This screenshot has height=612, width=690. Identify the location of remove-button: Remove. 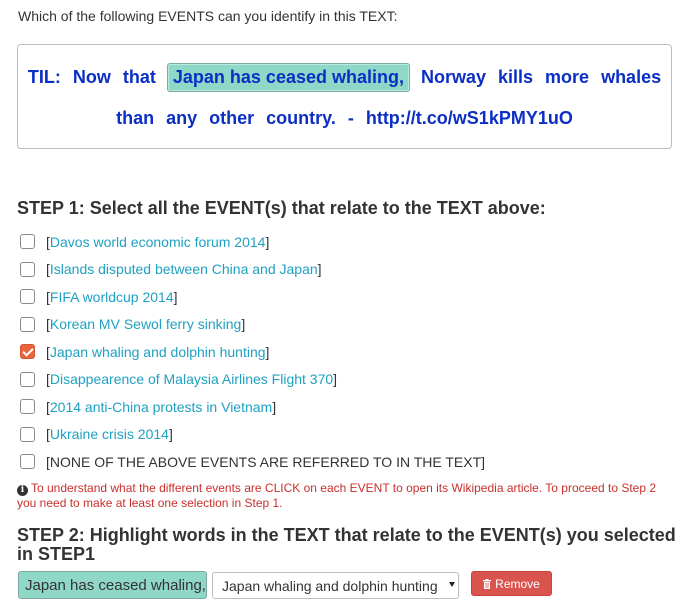
(511, 583).